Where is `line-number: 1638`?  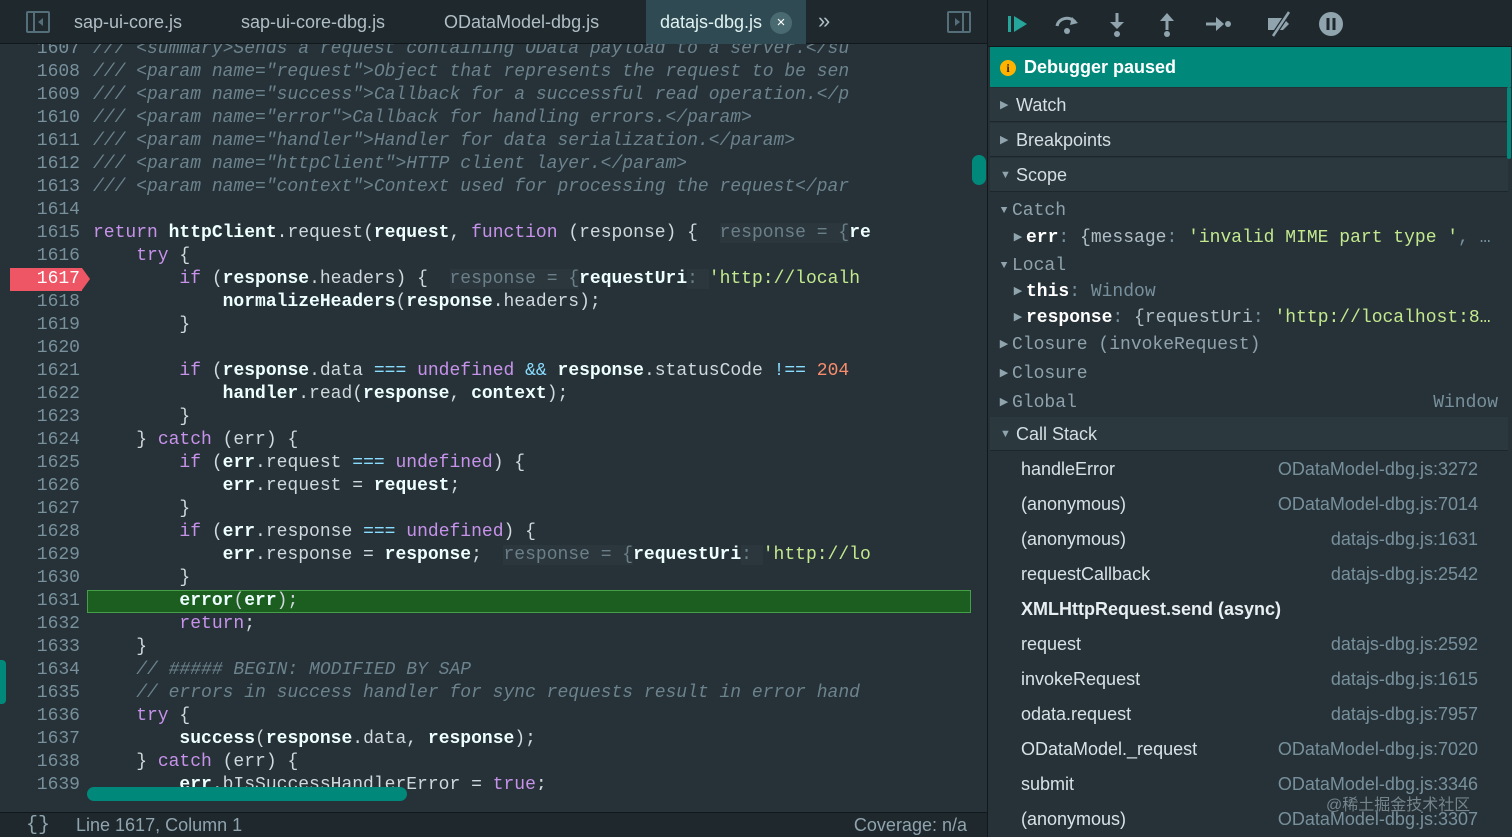 line-number: 1638 is located at coordinates (46, 762).